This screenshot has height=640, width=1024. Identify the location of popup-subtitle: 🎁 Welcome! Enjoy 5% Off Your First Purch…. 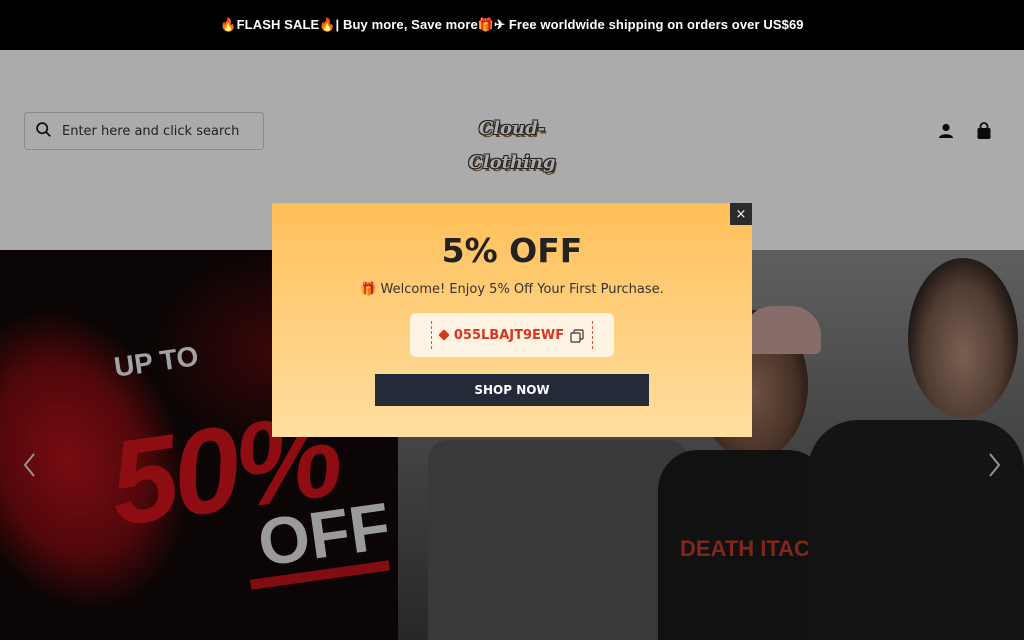
(512, 289).